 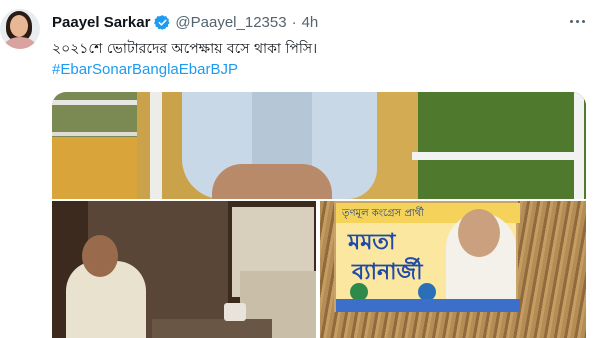 I want to click on avatar-body, so click(x=20, y=43).